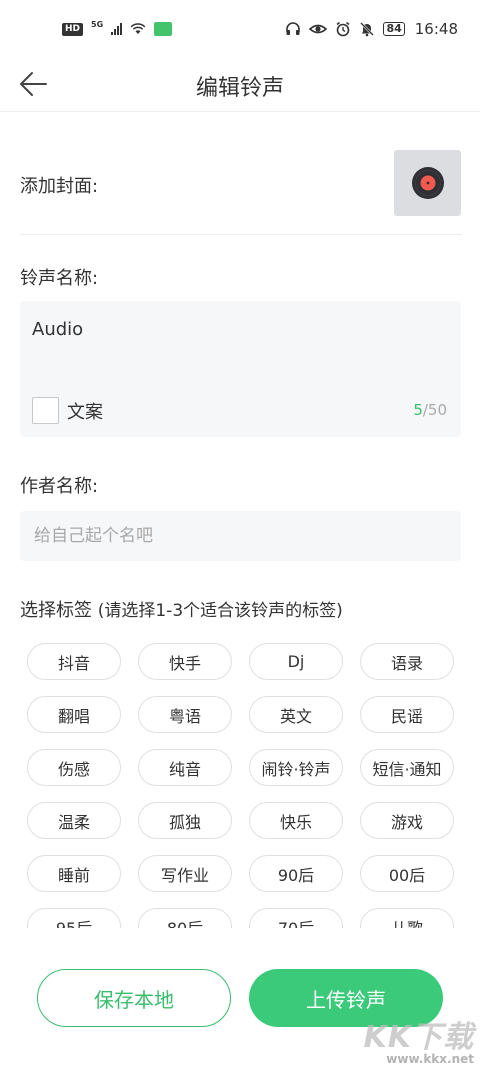  I want to click on tag-chip: 语录, so click(407, 661).